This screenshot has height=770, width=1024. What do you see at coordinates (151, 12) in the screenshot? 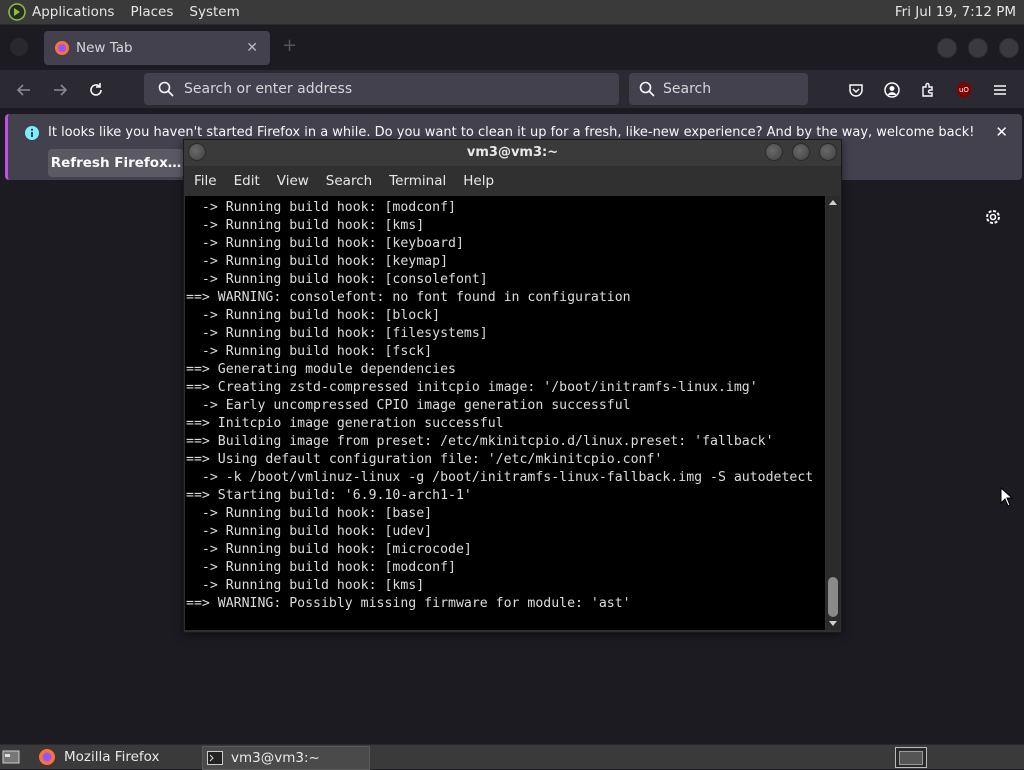
I see `places-menu: Places` at bounding box center [151, 12].